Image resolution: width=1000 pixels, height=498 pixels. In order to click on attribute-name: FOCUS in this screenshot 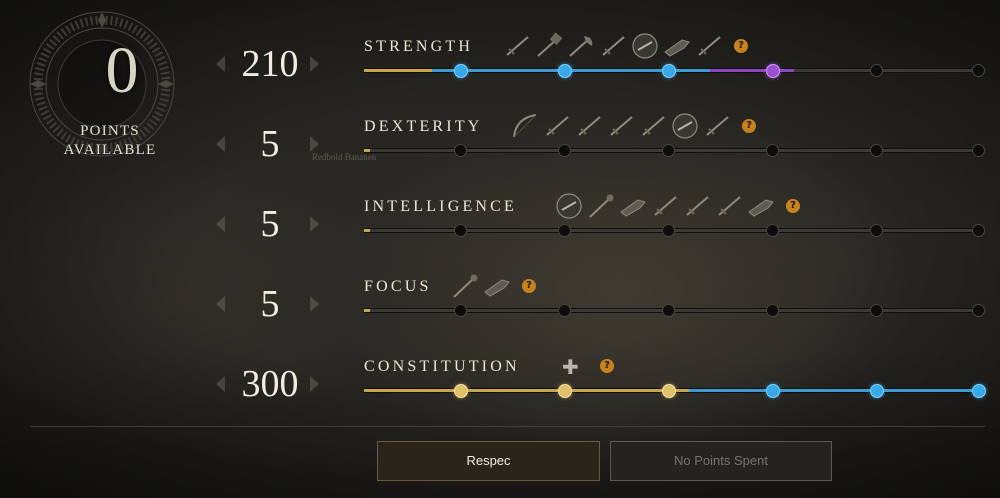, I will do `click(398, 286)`.